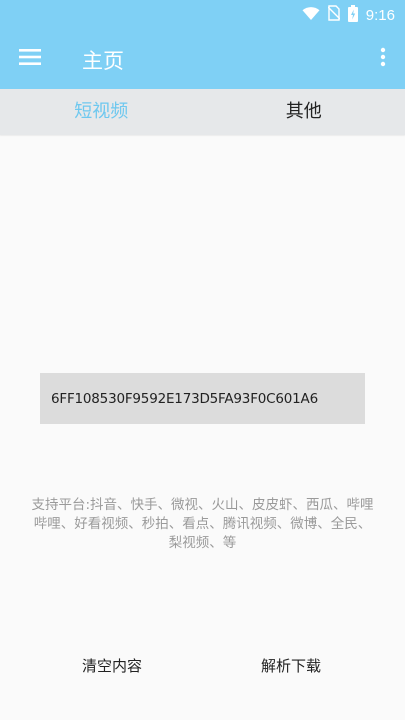  What do you see at coordinates (334, 15) in the screenshot?
I see `no-sim-icon` at bounding box center [334, 15].